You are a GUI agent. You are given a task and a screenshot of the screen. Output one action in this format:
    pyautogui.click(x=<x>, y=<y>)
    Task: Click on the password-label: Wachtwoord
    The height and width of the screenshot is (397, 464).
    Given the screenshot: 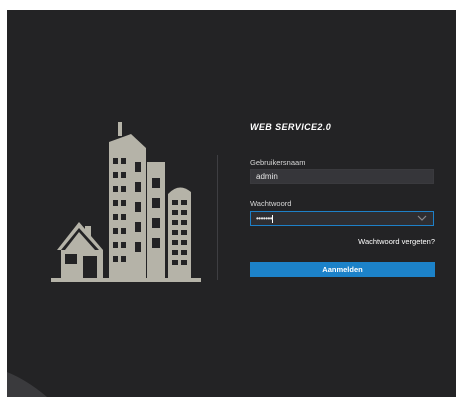 What is the action you would take?
    pyautogui.click(x=271, y=203)
    